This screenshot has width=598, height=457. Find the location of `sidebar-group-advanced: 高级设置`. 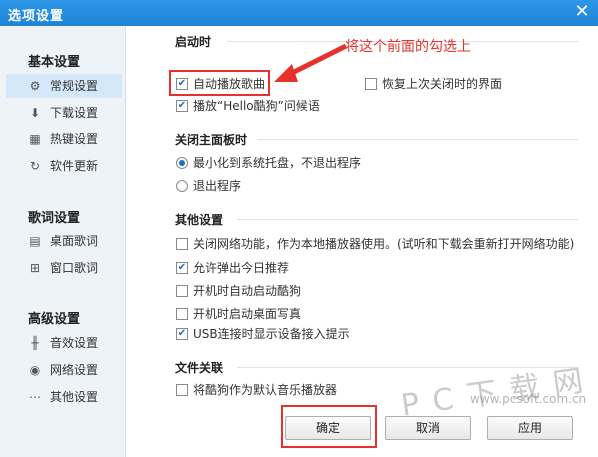

sidebar-group-advanced: 高级设置 is located at coordinates (54, 319).